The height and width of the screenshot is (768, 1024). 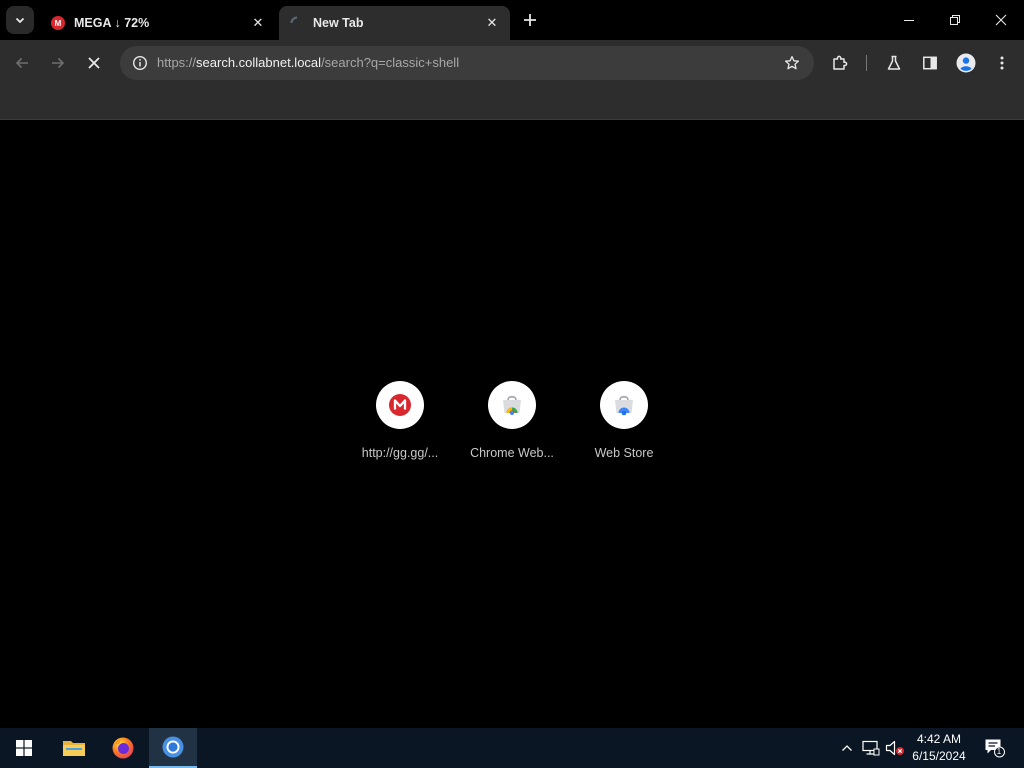 I want to click on tab-title: MEGA ↓ 72%, so click(x=112, y=23).